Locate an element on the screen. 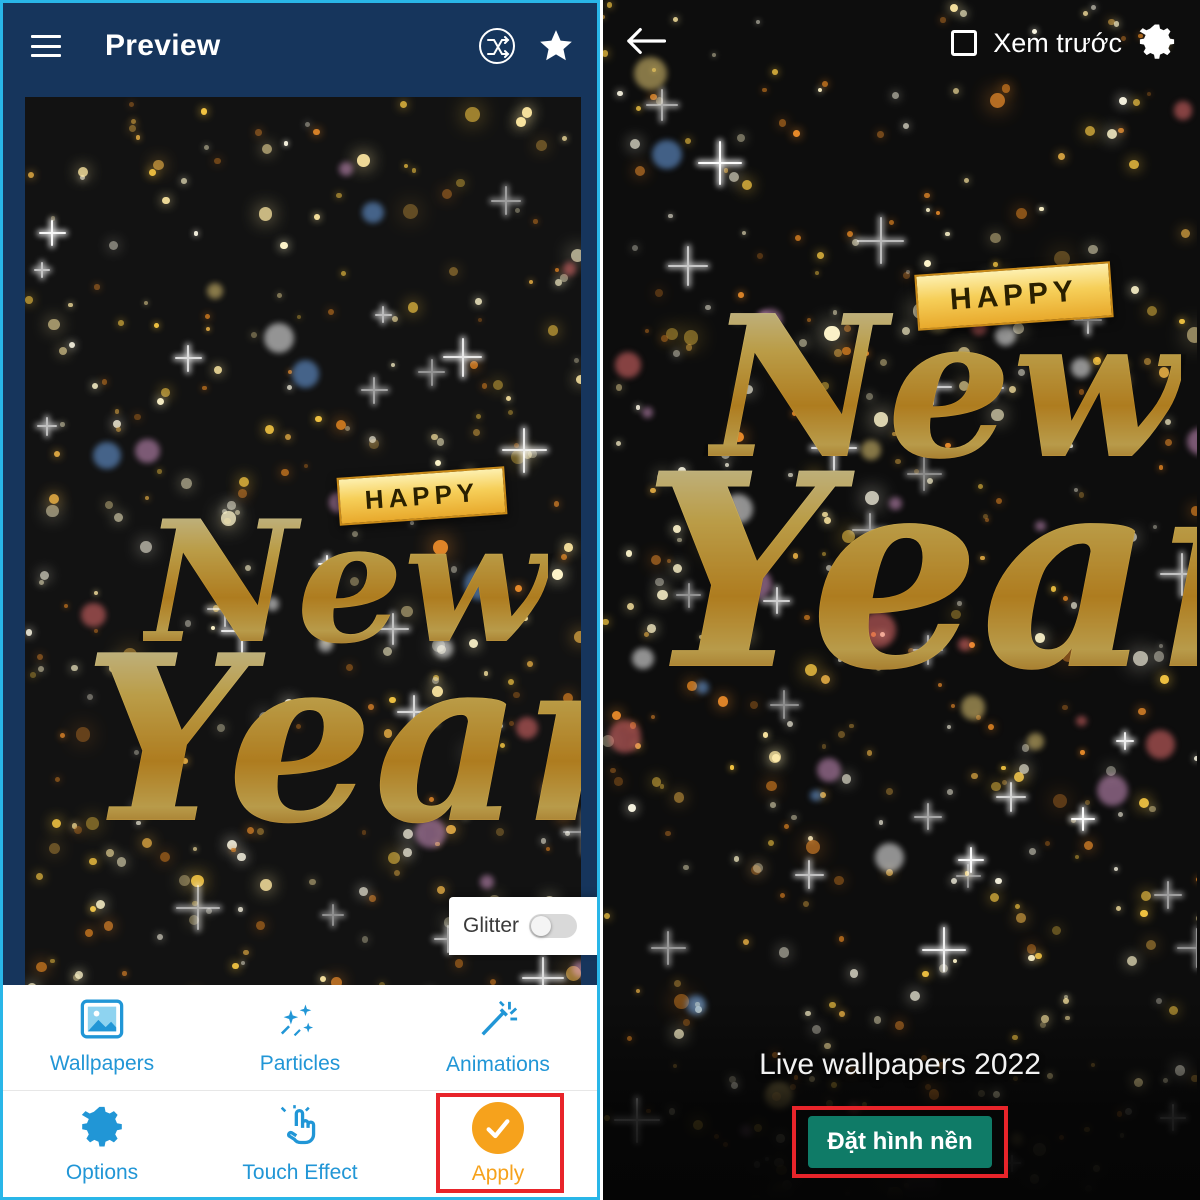 Image resolution: width=1200 pixels, height=1200 pixels. menu-item-touch-effect-label: Touch Effect is located at coordinates (300, 1172).